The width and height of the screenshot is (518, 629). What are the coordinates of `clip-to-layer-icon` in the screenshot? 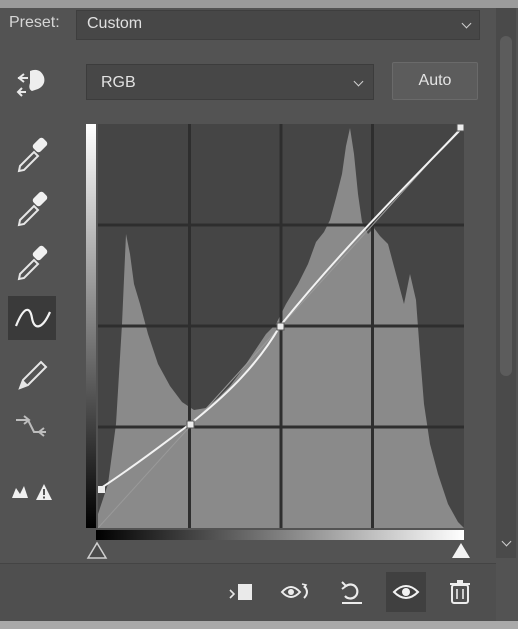 It's located at (240, 592).